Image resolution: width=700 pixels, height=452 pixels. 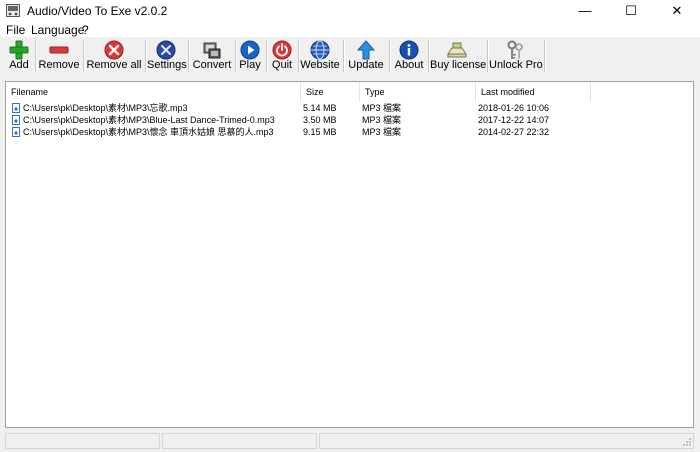 I want to click on resize-grip-icon, so click(x=687, y=442).